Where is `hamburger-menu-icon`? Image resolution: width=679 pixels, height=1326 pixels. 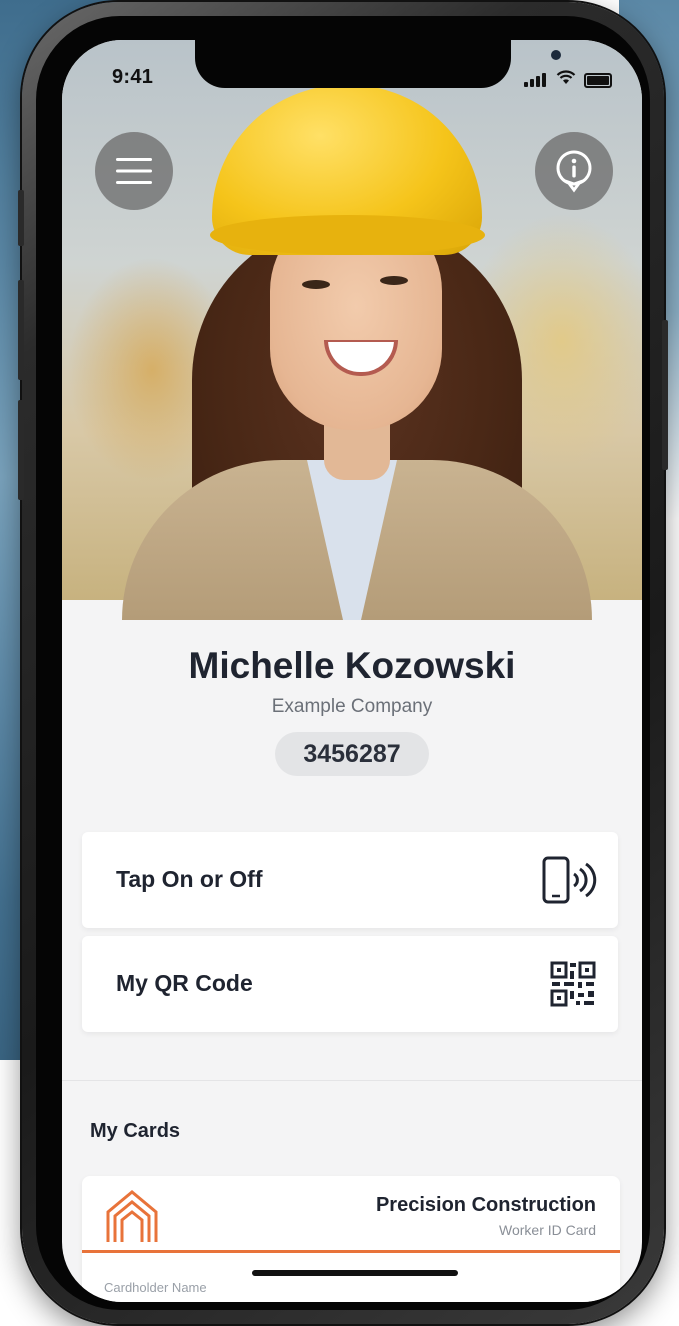 hamburger-menu-icon is located at coordinates (134, 171).